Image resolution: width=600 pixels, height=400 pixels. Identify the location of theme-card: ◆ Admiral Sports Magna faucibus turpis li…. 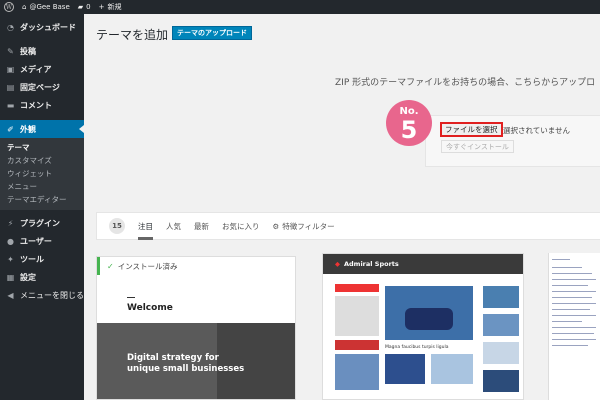
(423, 326).